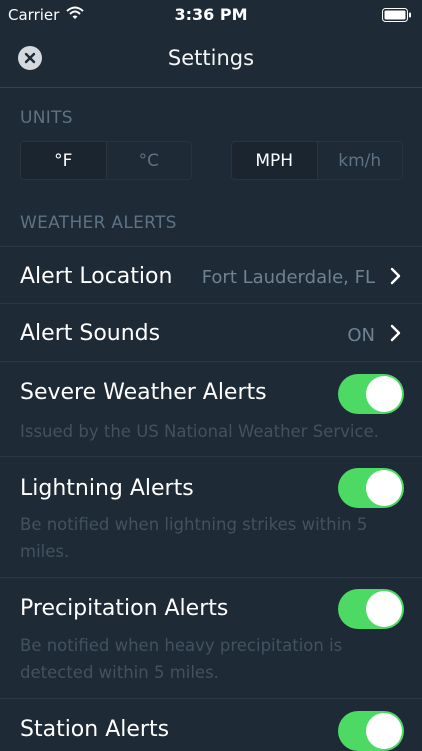 The image size is (422, 751). I want to click on alert-location-label: Alert Location, so click(96, 276).